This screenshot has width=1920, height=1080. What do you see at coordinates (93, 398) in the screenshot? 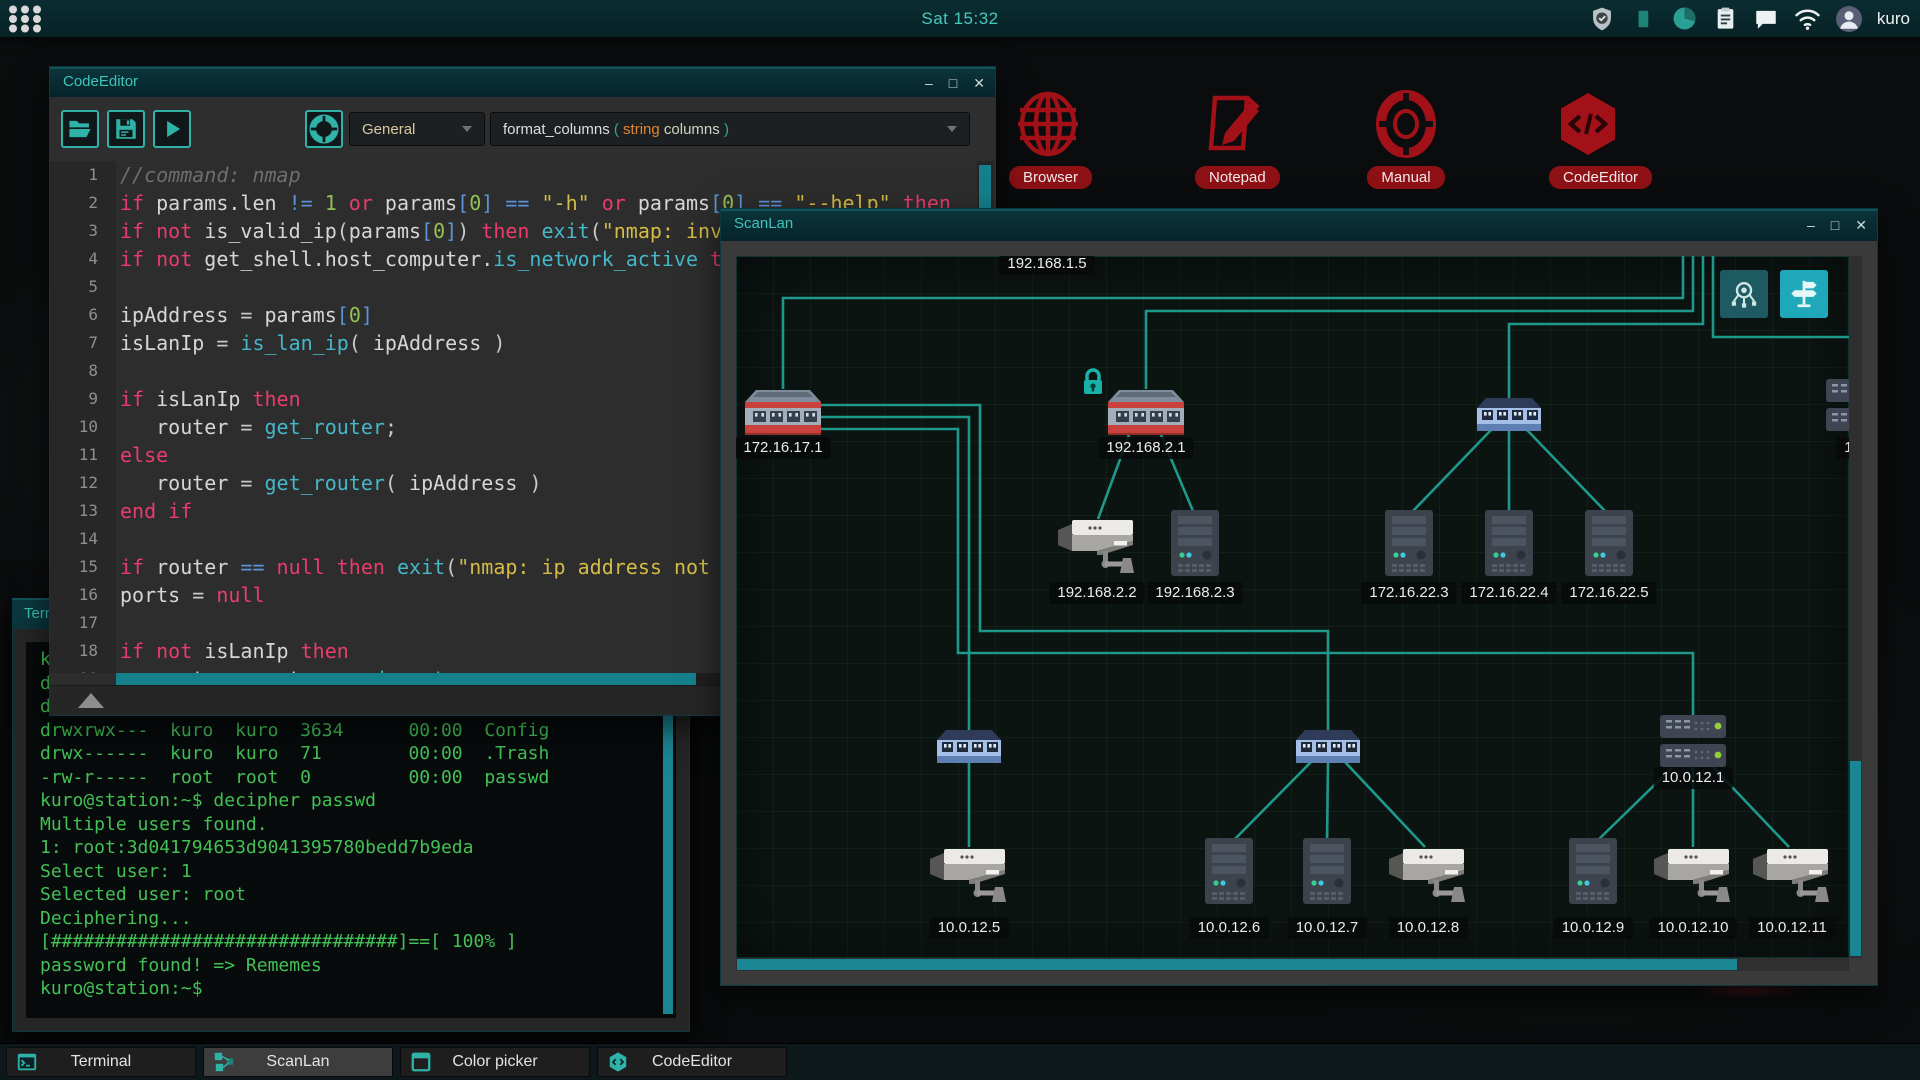
I see `line-number: 9` at bounding box center [93, 398].